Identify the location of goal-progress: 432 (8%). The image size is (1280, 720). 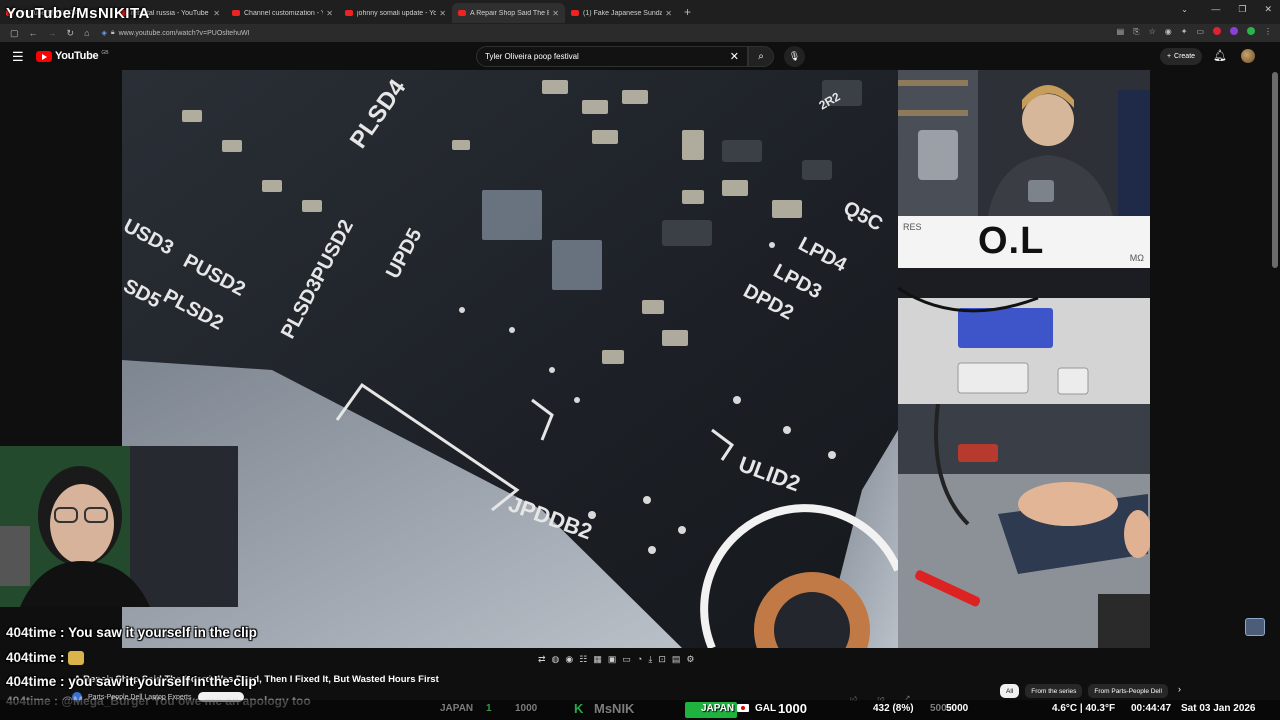
(893, 708).